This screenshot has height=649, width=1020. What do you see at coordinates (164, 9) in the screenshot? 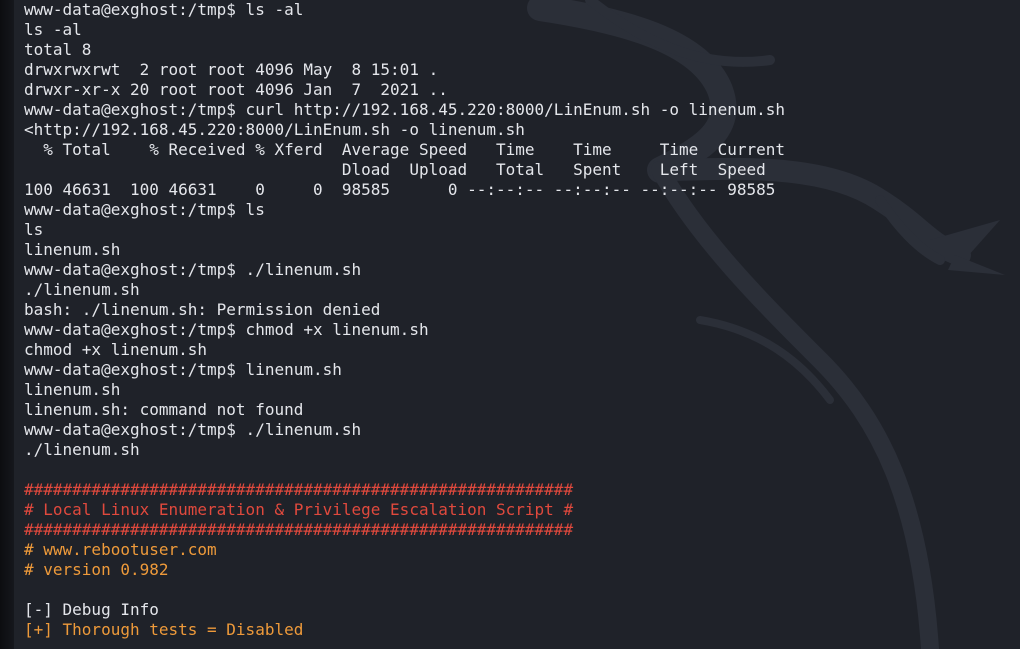
I see `shell-prompt-line: www-data@exghost:/tmp$ ls -al` at bounding box center [164, 9].